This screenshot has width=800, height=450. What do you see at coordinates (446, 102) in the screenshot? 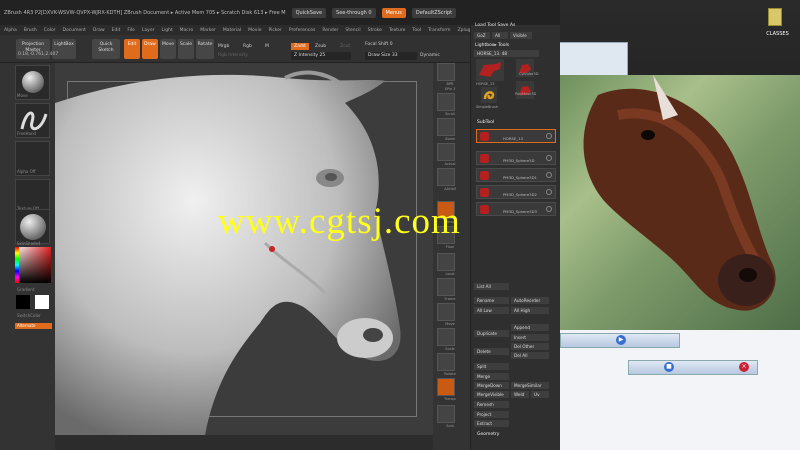
I see `scroll-button` at bounding box center [446, 102].